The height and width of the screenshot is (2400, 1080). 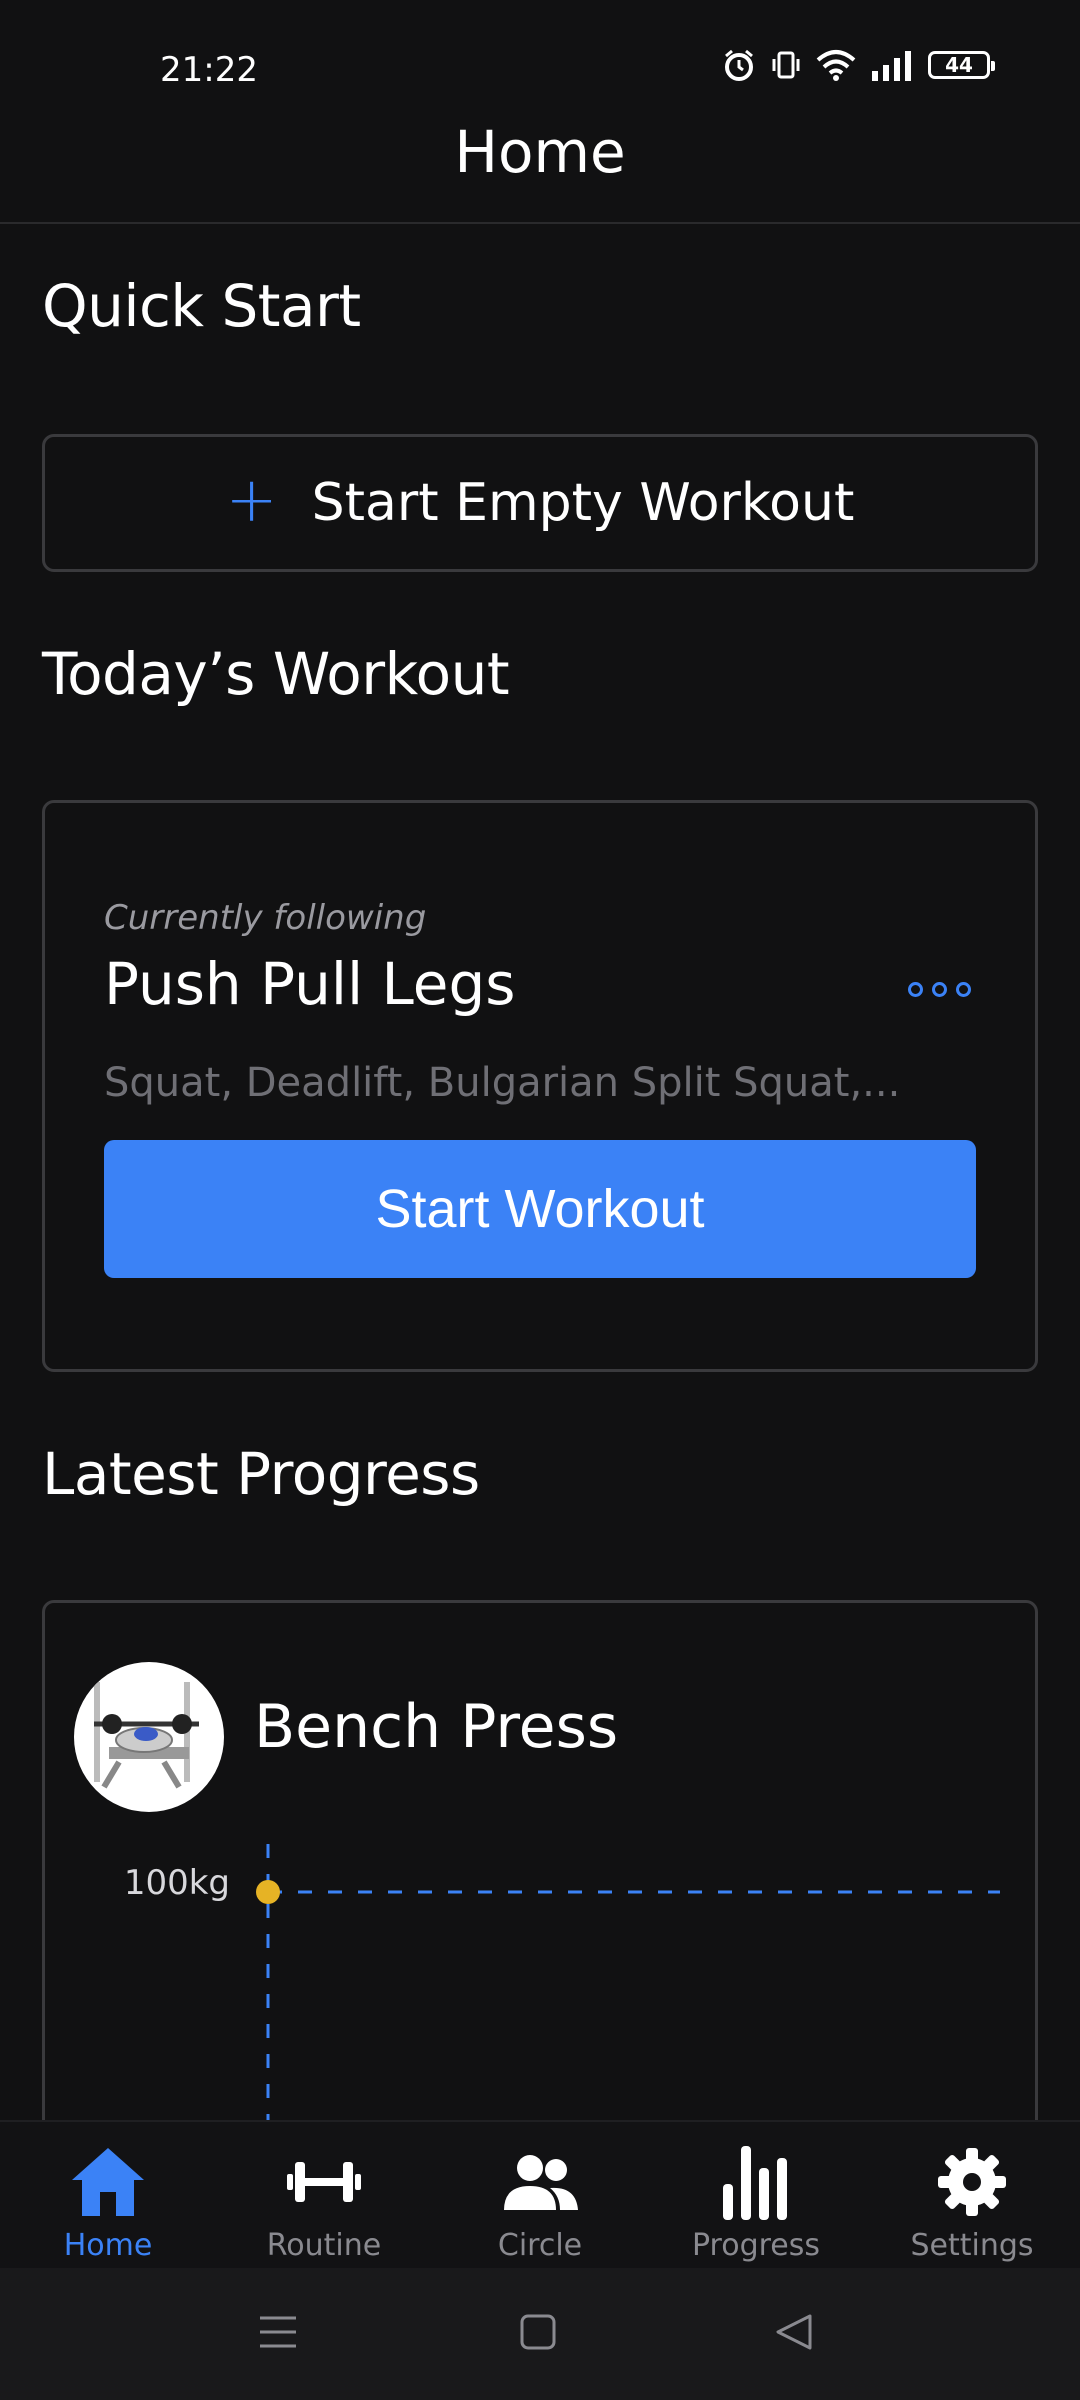 What do you see at coordinates (540, 223) in the screenshot?
I see `header-divider` at bounding box center [540, 223].